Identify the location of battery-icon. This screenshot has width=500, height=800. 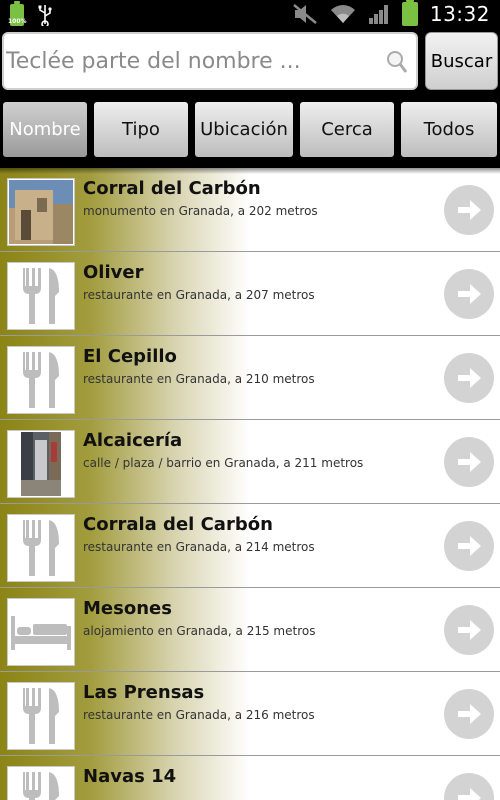
(409, 13).